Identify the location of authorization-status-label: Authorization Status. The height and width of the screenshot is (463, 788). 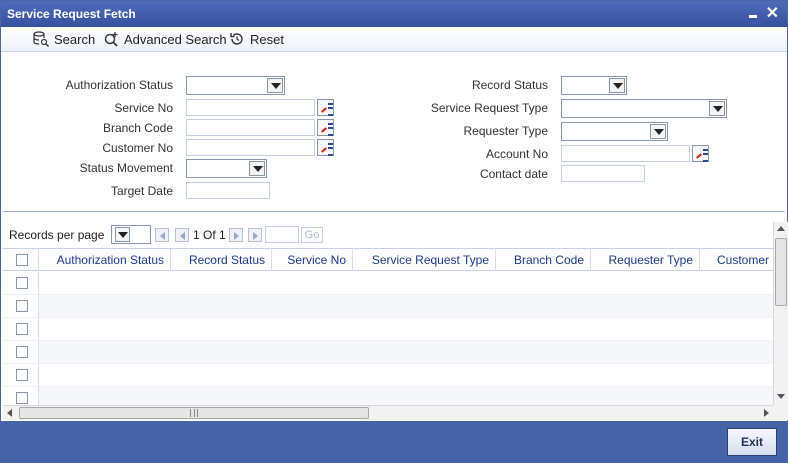
(119, 85).